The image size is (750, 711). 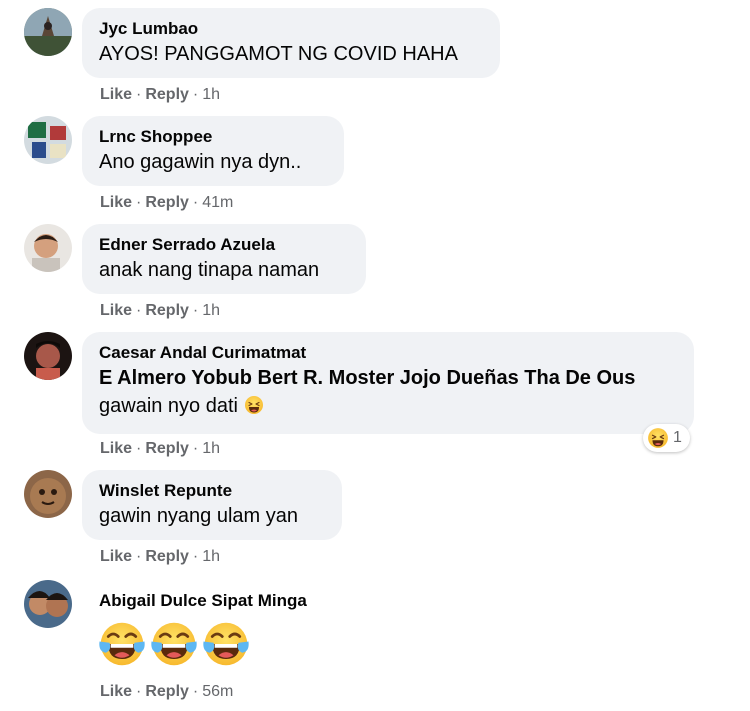 What do you see at coordinates (213, 137) in the screenshot?
I see `commenter-name: Lrnc Shoppee` at bounding box center [213, 137].